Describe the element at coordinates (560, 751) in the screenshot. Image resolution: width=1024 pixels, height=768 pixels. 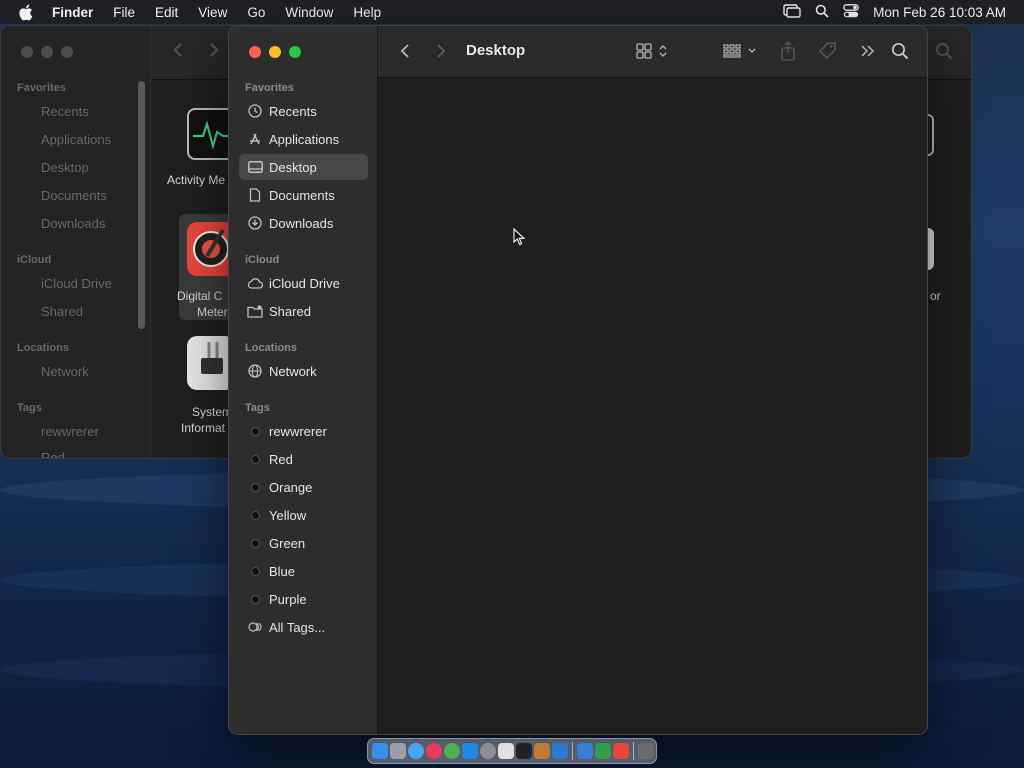
I see `vscode-dock-icon` at that location.